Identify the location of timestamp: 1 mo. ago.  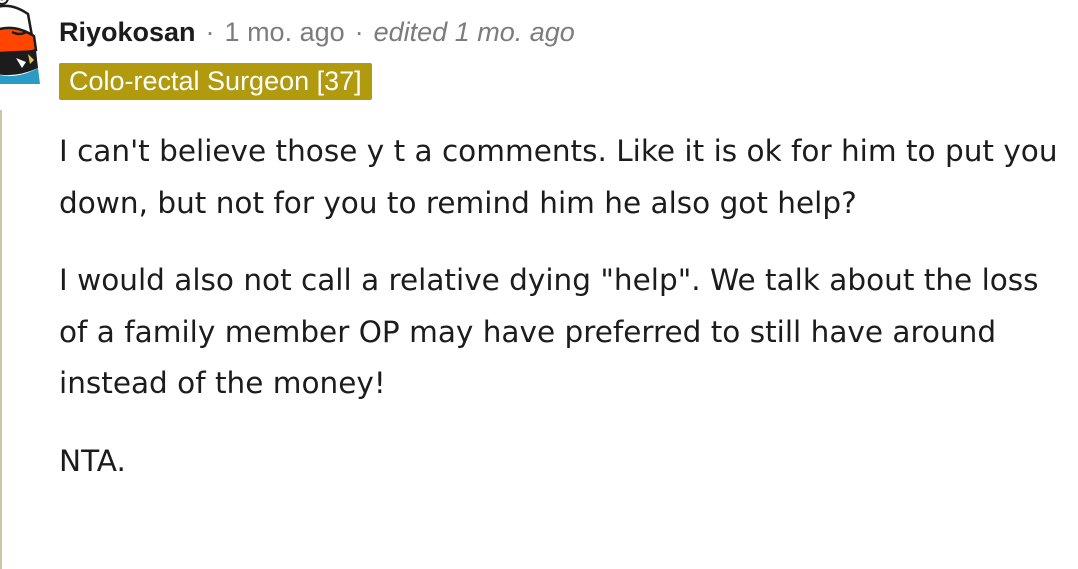
(285, 32).